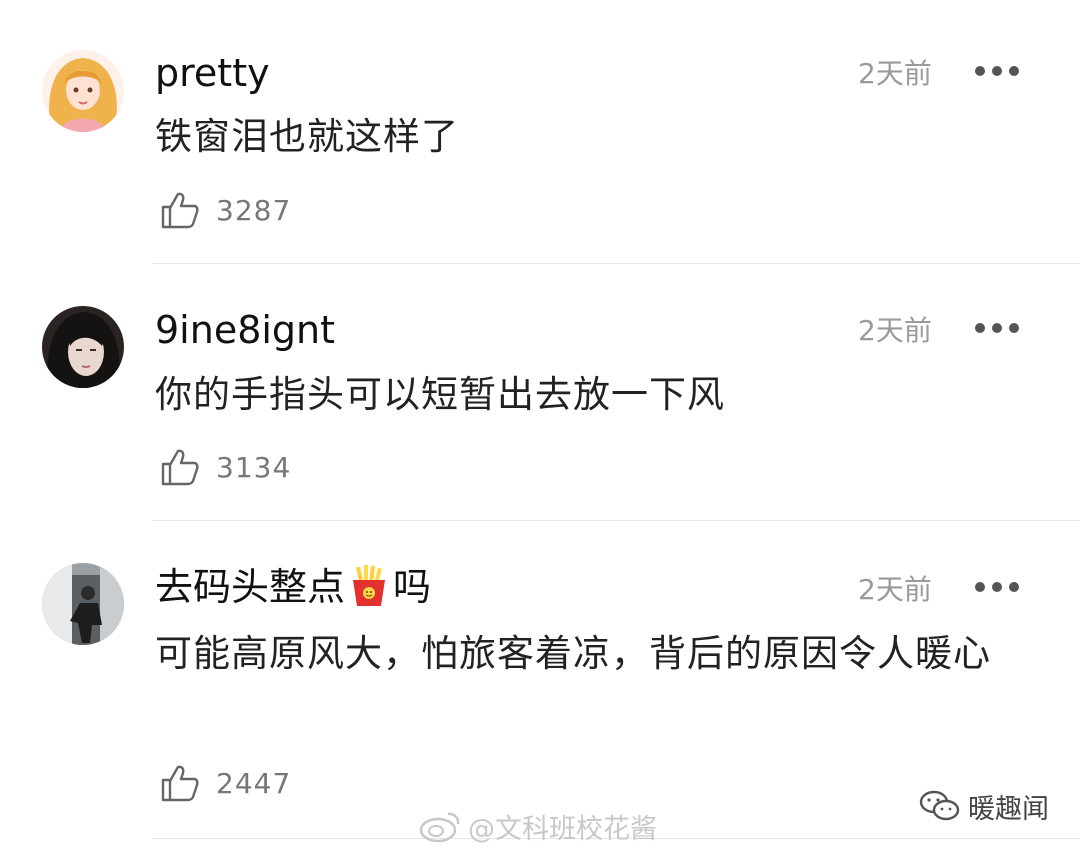  Describe the element at coordinates (254, 783) in the screenshot. I see `like-count: 2447` at that location.